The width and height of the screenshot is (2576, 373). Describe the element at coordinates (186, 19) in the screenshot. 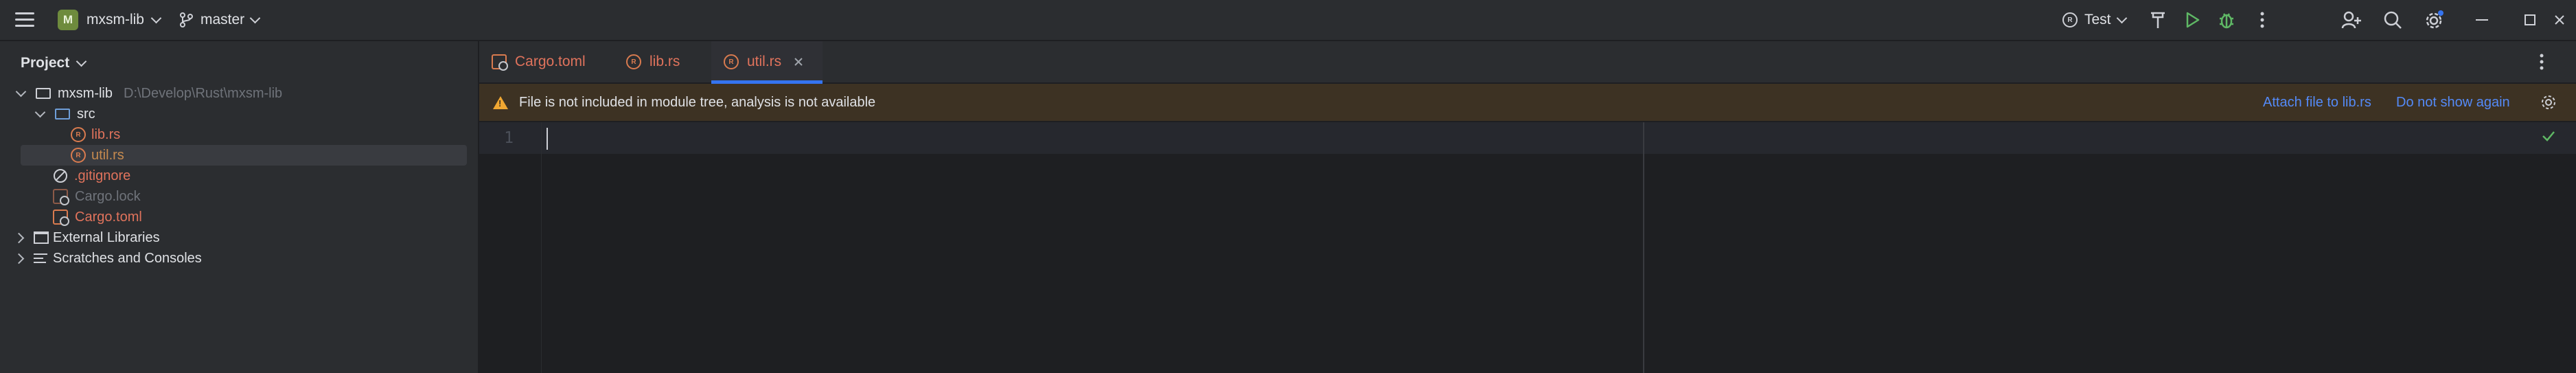

I see `git-branch-icon` at that location.